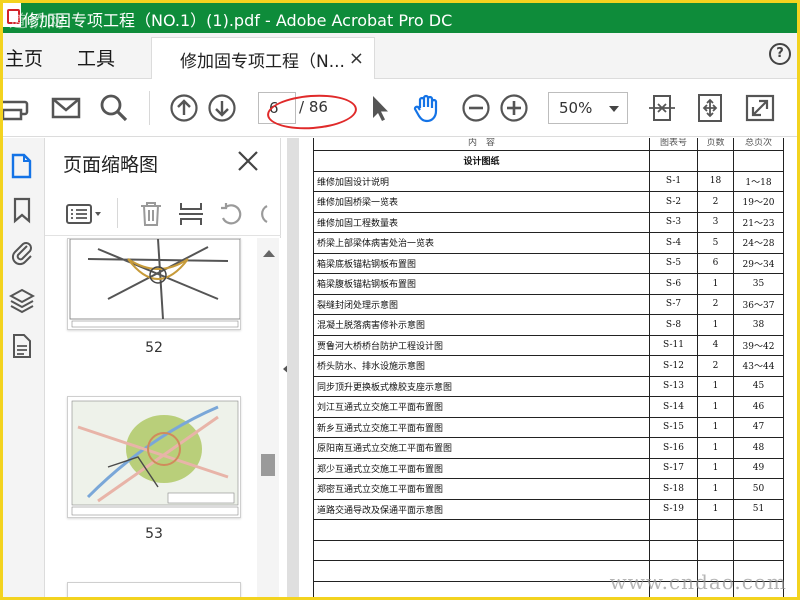 Image resolution: width=800 pixels, height=600 pixels. What do you see at coordinates (548, 366) in the screenshot?
I see `table-row: 桥头防水、排水设施示意图 S-12 2 43～44` at bounding box center [548, 366].